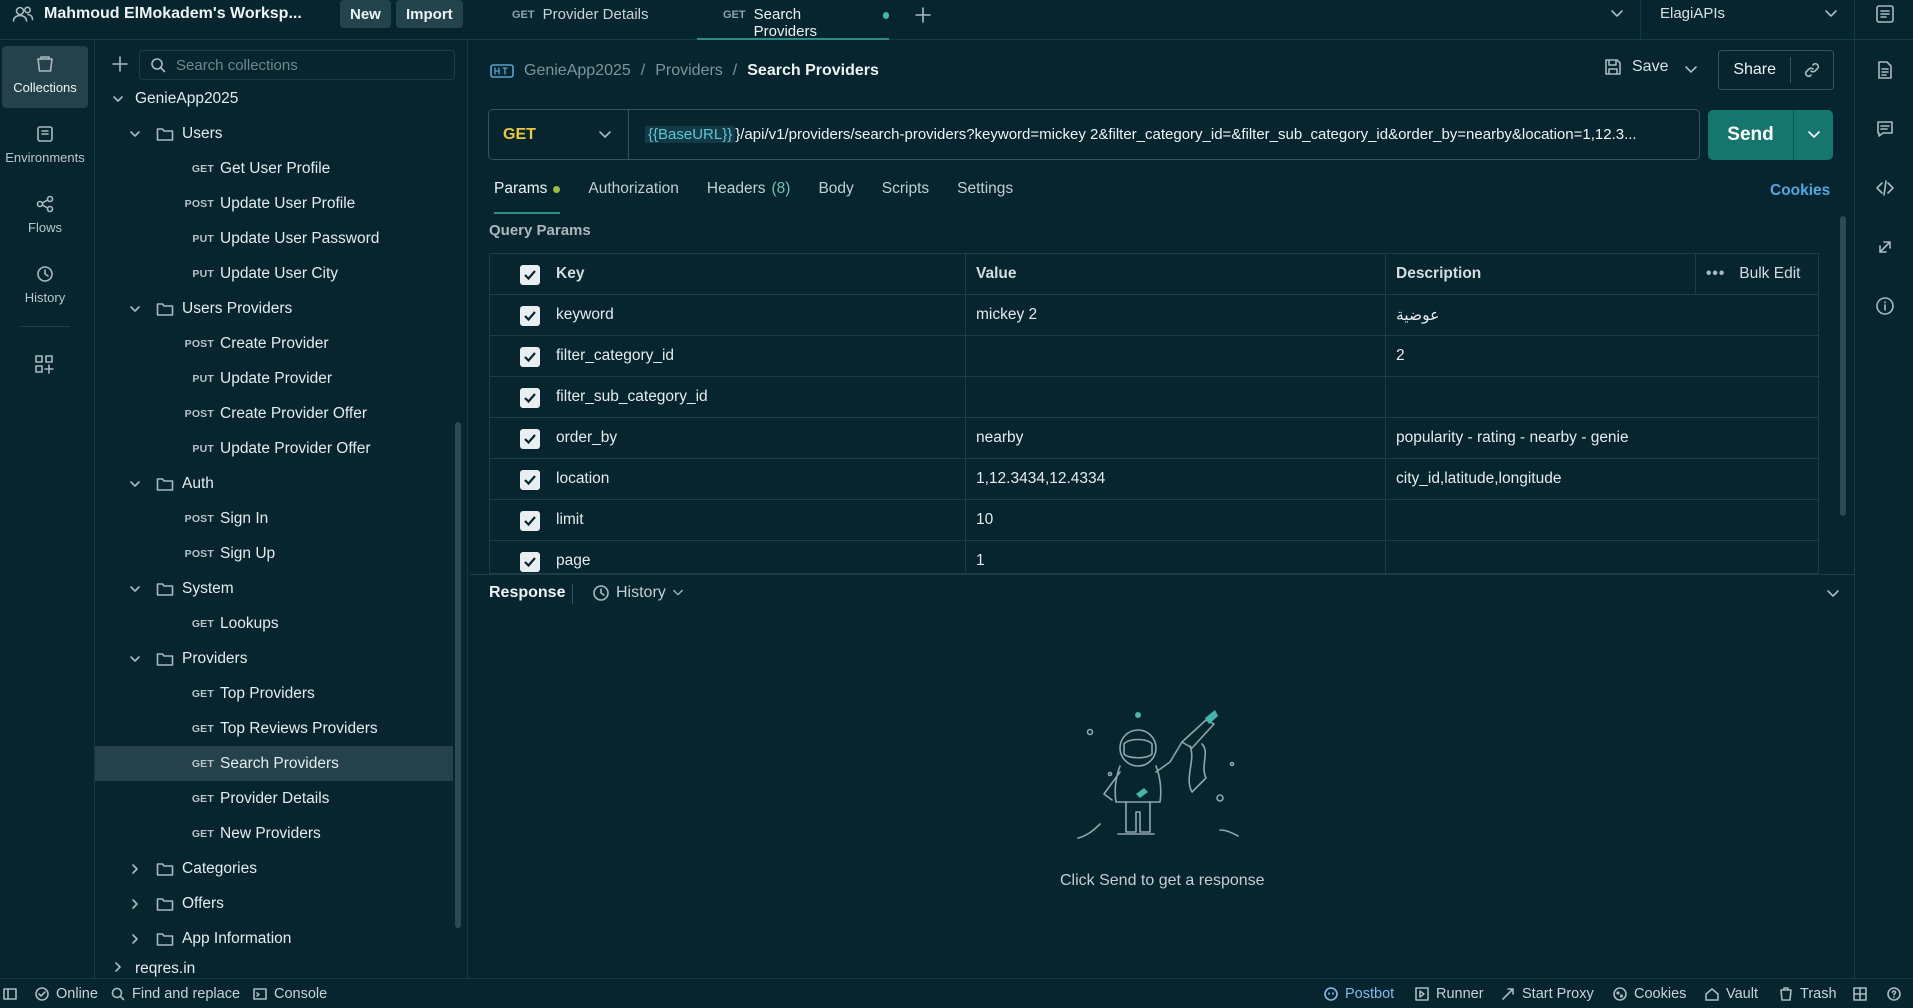  I want to click on import-button: Import, so click(429, 14).